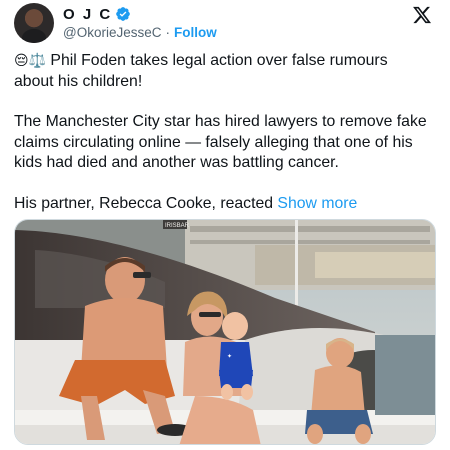 This screenshot has width=450, height=450. What do you see at coordinates (30, 60) in the screenshot?
I see `headline-emojis: 😔⚖️` at bounding box center [30, 60].